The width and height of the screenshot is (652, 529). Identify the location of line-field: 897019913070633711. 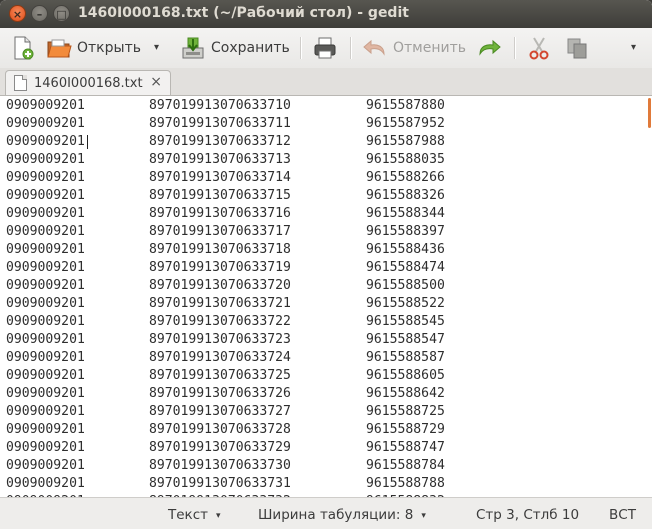
(220, 123).